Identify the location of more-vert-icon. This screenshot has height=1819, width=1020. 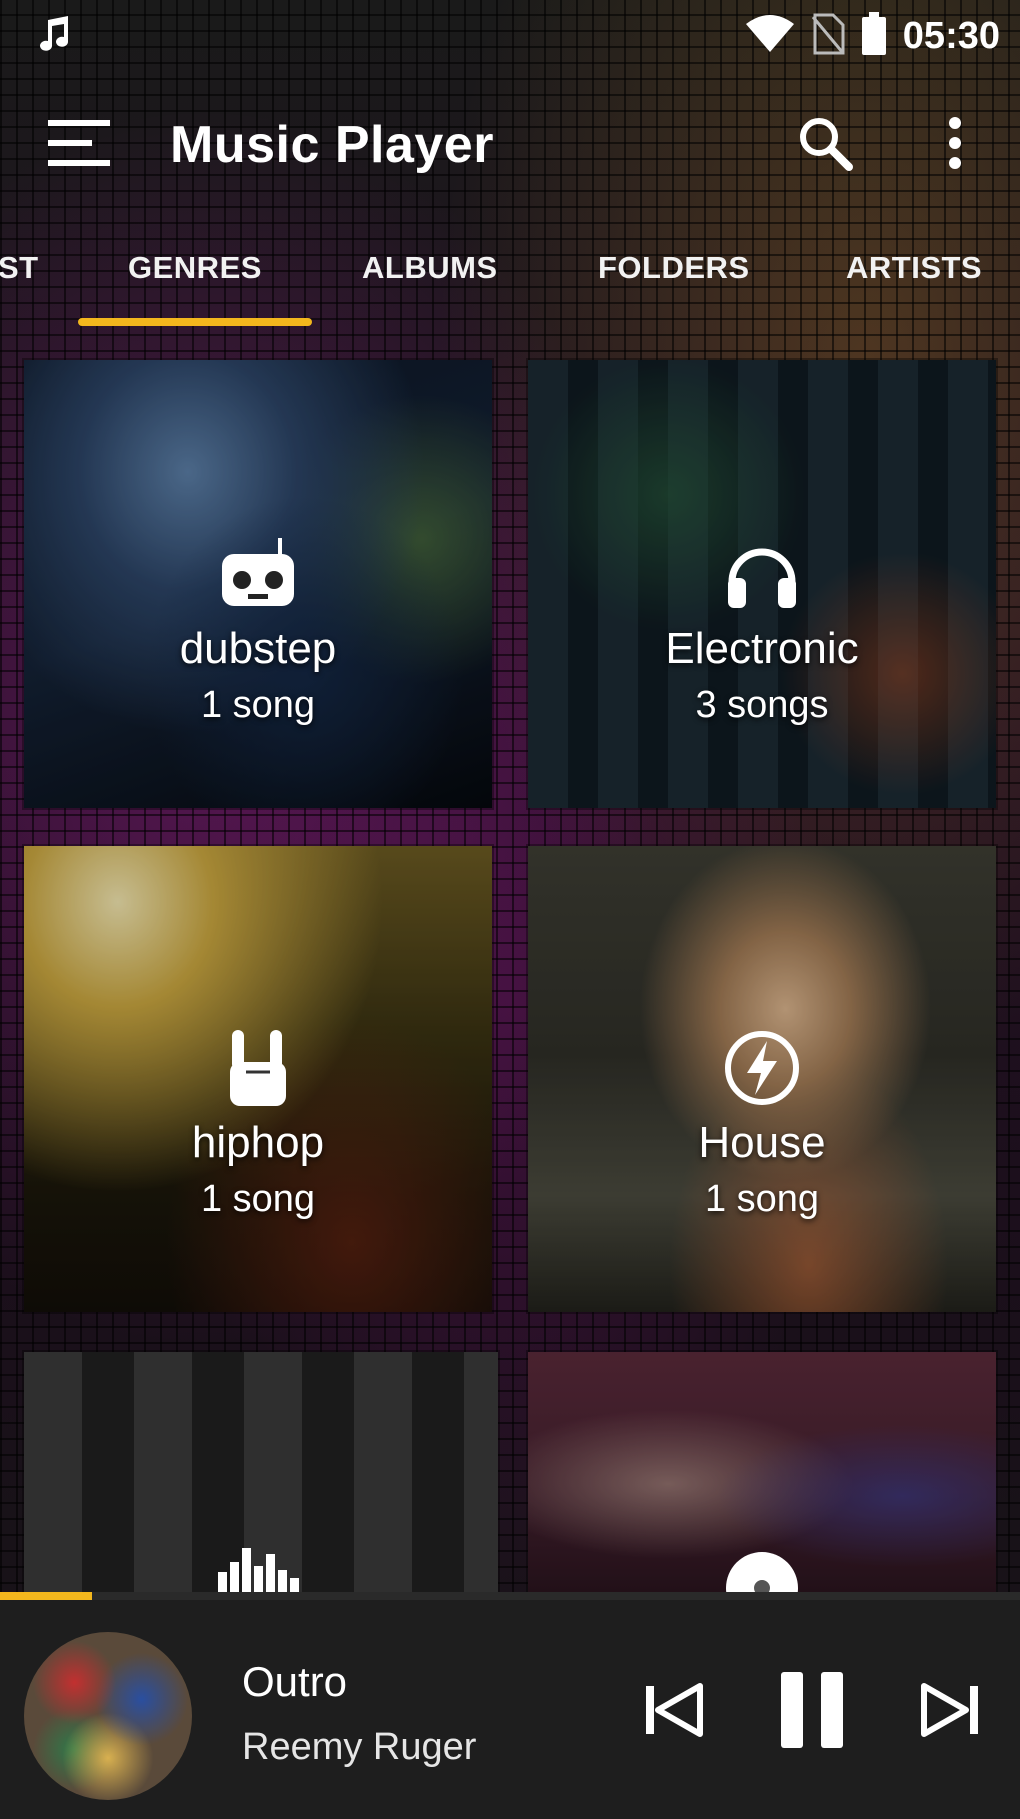
(955, 145).